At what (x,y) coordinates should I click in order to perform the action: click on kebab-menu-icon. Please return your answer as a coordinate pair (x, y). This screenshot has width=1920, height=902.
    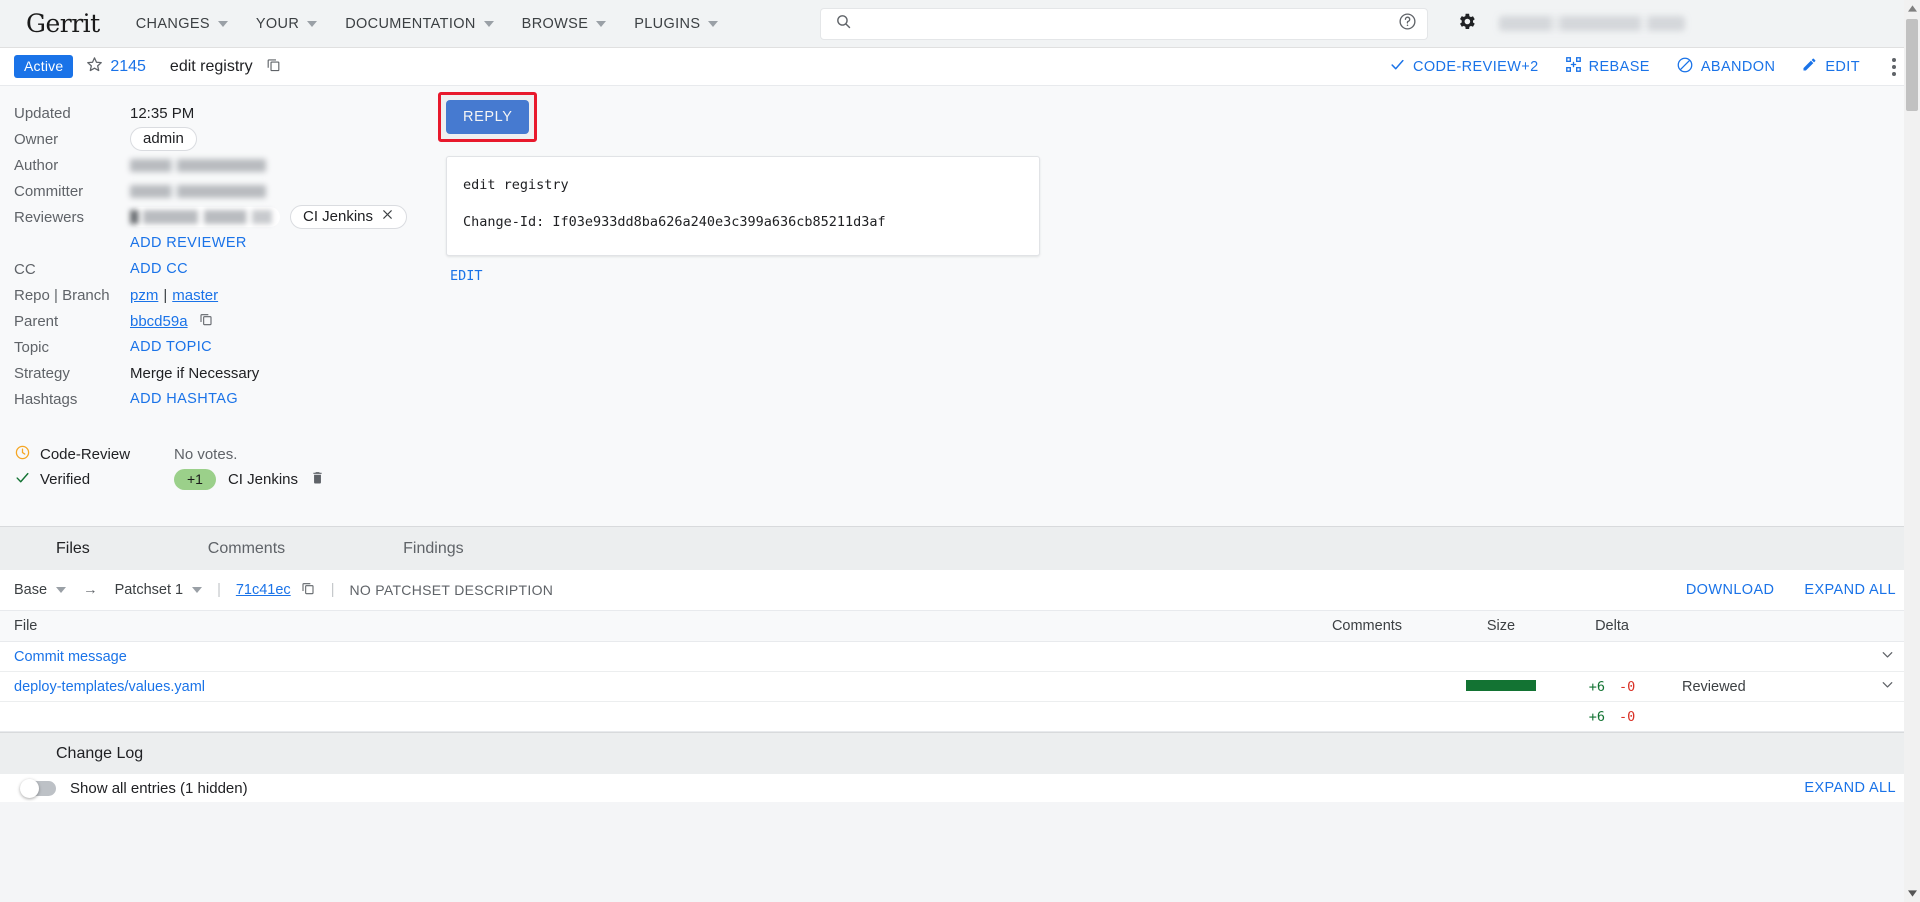
    Looking at the image, I should click on (1894, 66).